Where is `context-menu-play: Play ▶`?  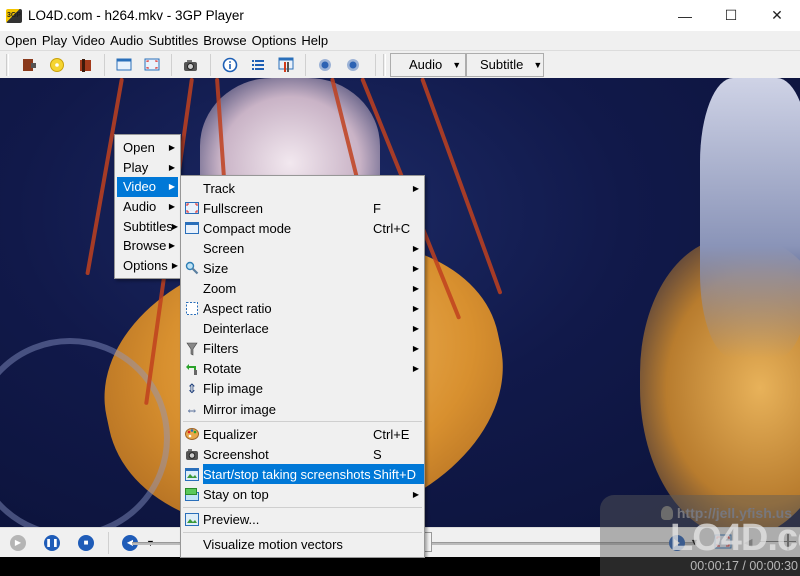 context-menu-play: Play ▶ is located at coordinates (147, 168).